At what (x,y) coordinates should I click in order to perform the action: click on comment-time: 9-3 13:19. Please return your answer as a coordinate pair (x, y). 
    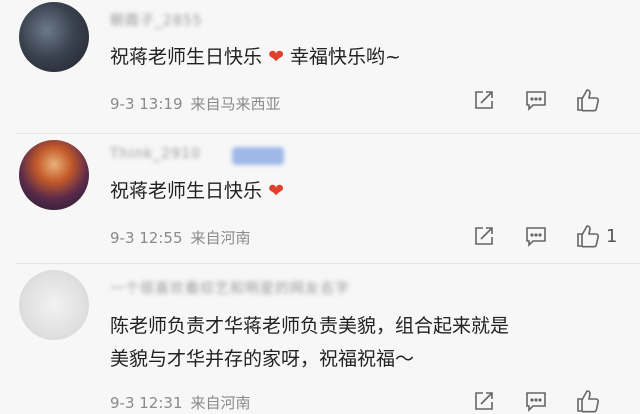
    Looking at the image, I should click on (146, 104).